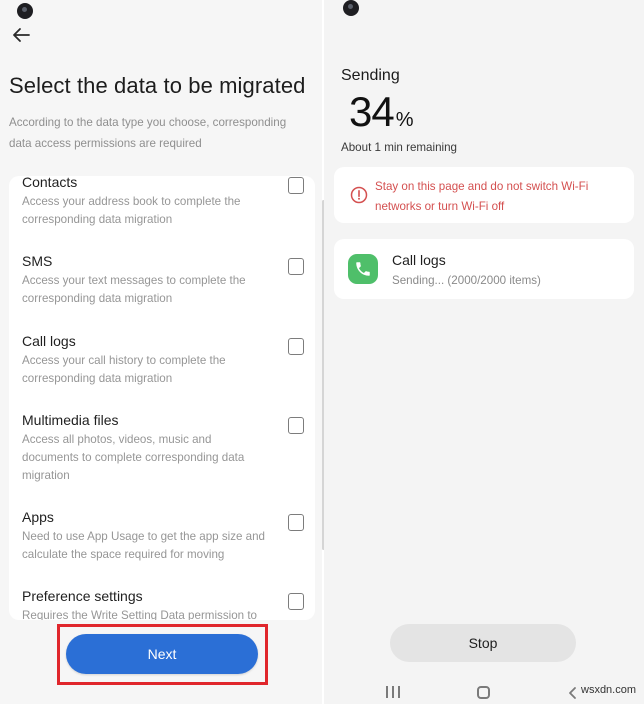 Image resolution: width=644 pixels, height=704 pixels. I want to click on checkbox-preferences, so click(296, 601).